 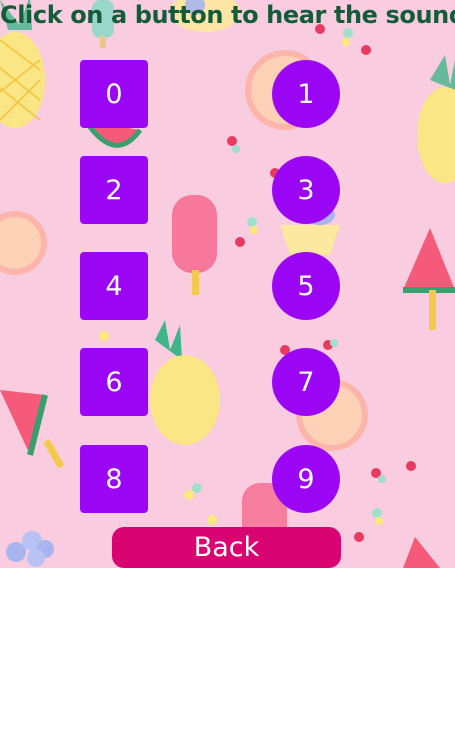 I want to click on button-8: 8, so click(x=114, y=479).